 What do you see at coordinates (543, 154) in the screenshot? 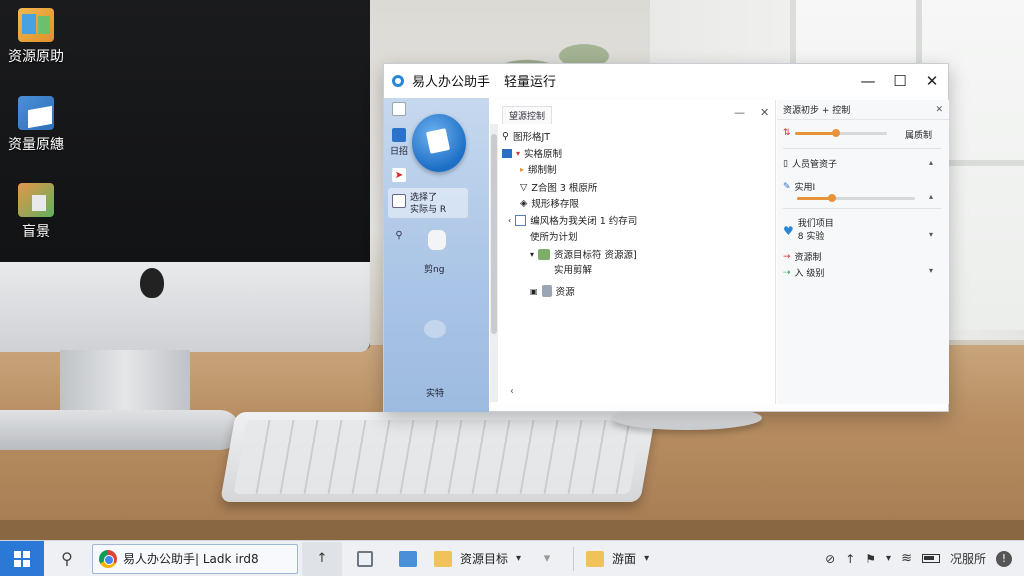
I see `tree-item-label: 实格原制` at bounding box center [543, 154].